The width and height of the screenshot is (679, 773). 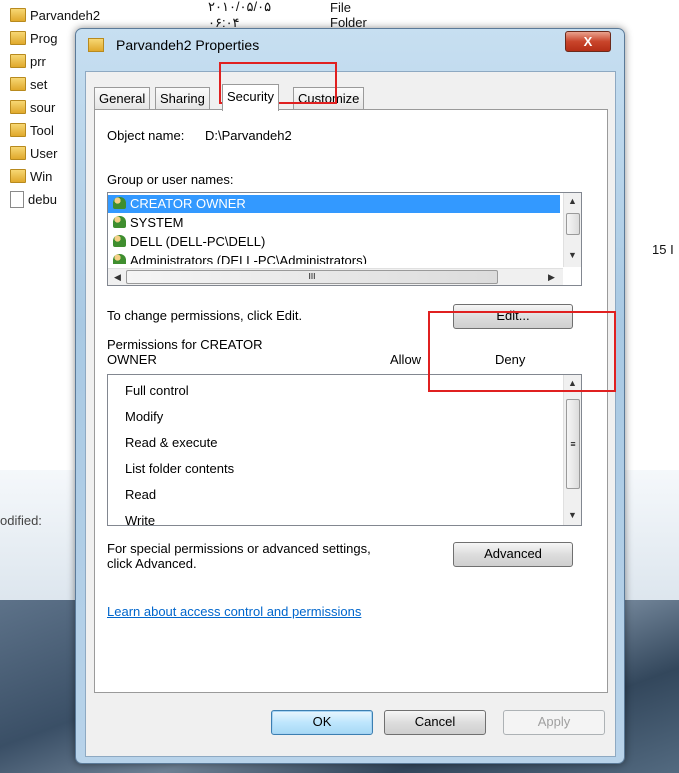 I want to click on list-item-label: DELL (DELL-PC\DELL), so click(x=198, y=241).